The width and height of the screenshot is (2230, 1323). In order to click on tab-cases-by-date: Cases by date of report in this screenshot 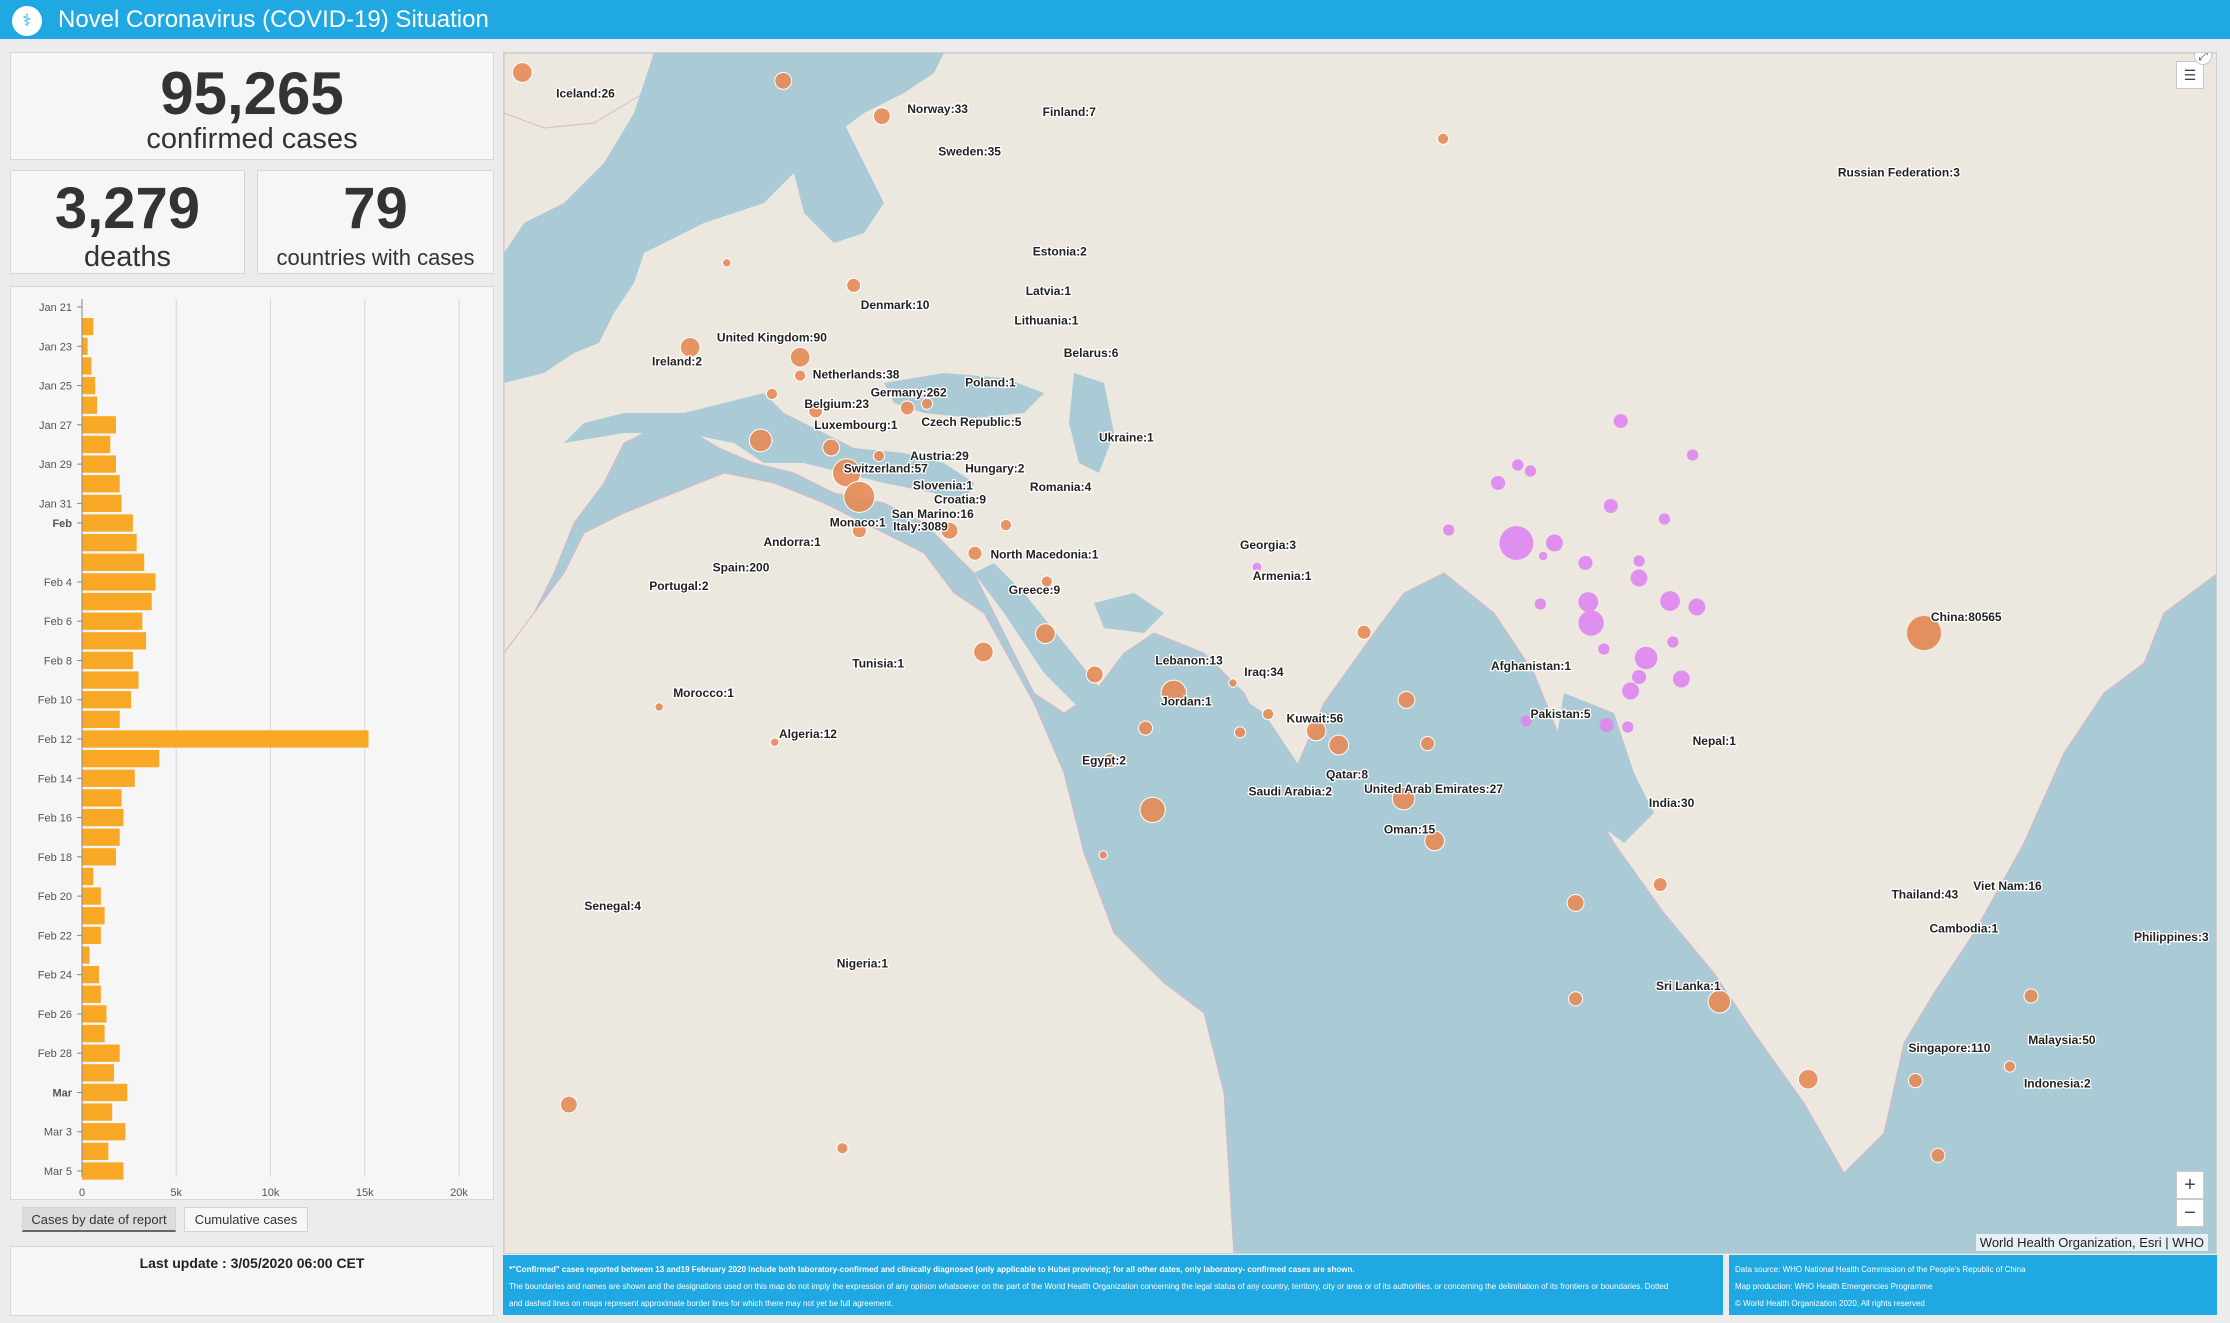, I will do `click(99, 1219)`.